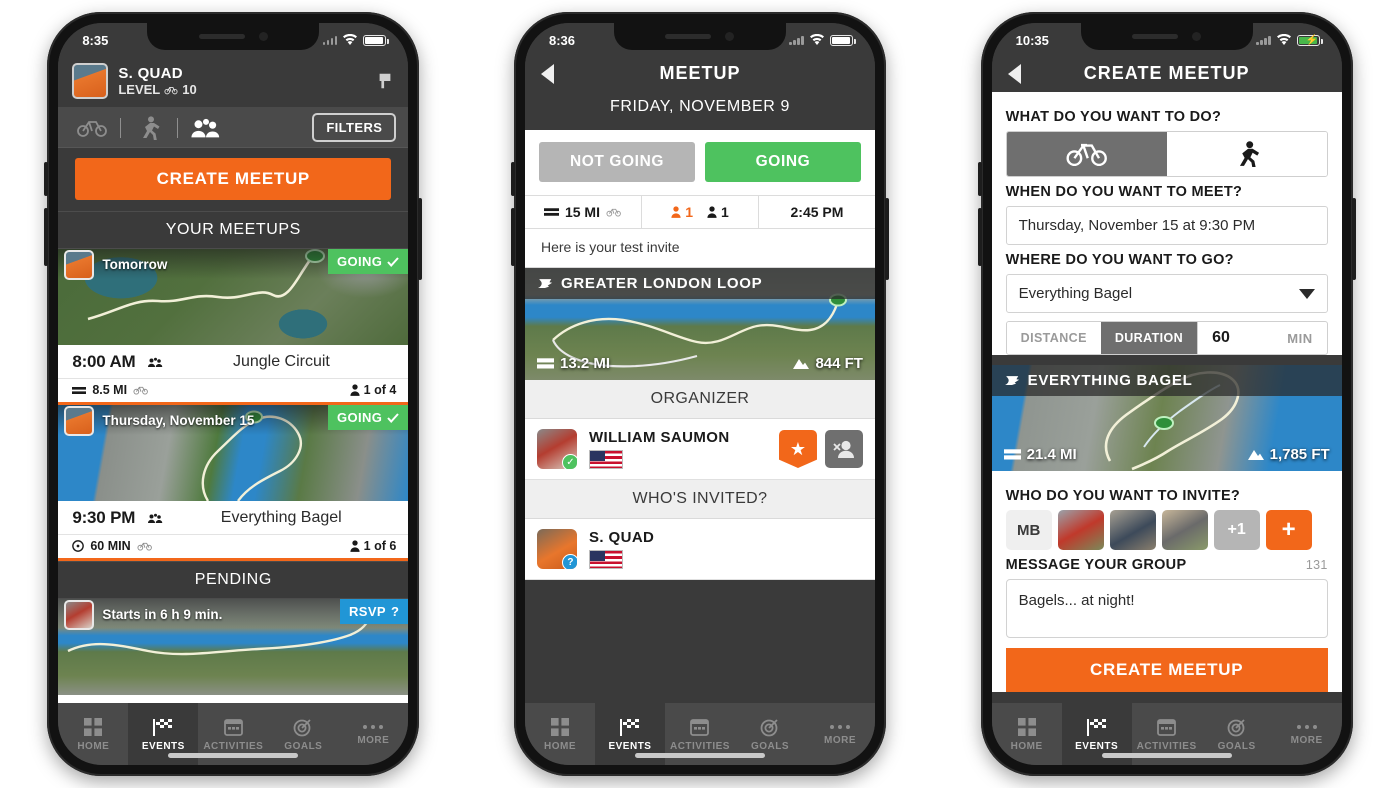  Describe the element at coordinates (699, 641) in the screenshot. I see `empty-space` at that location.